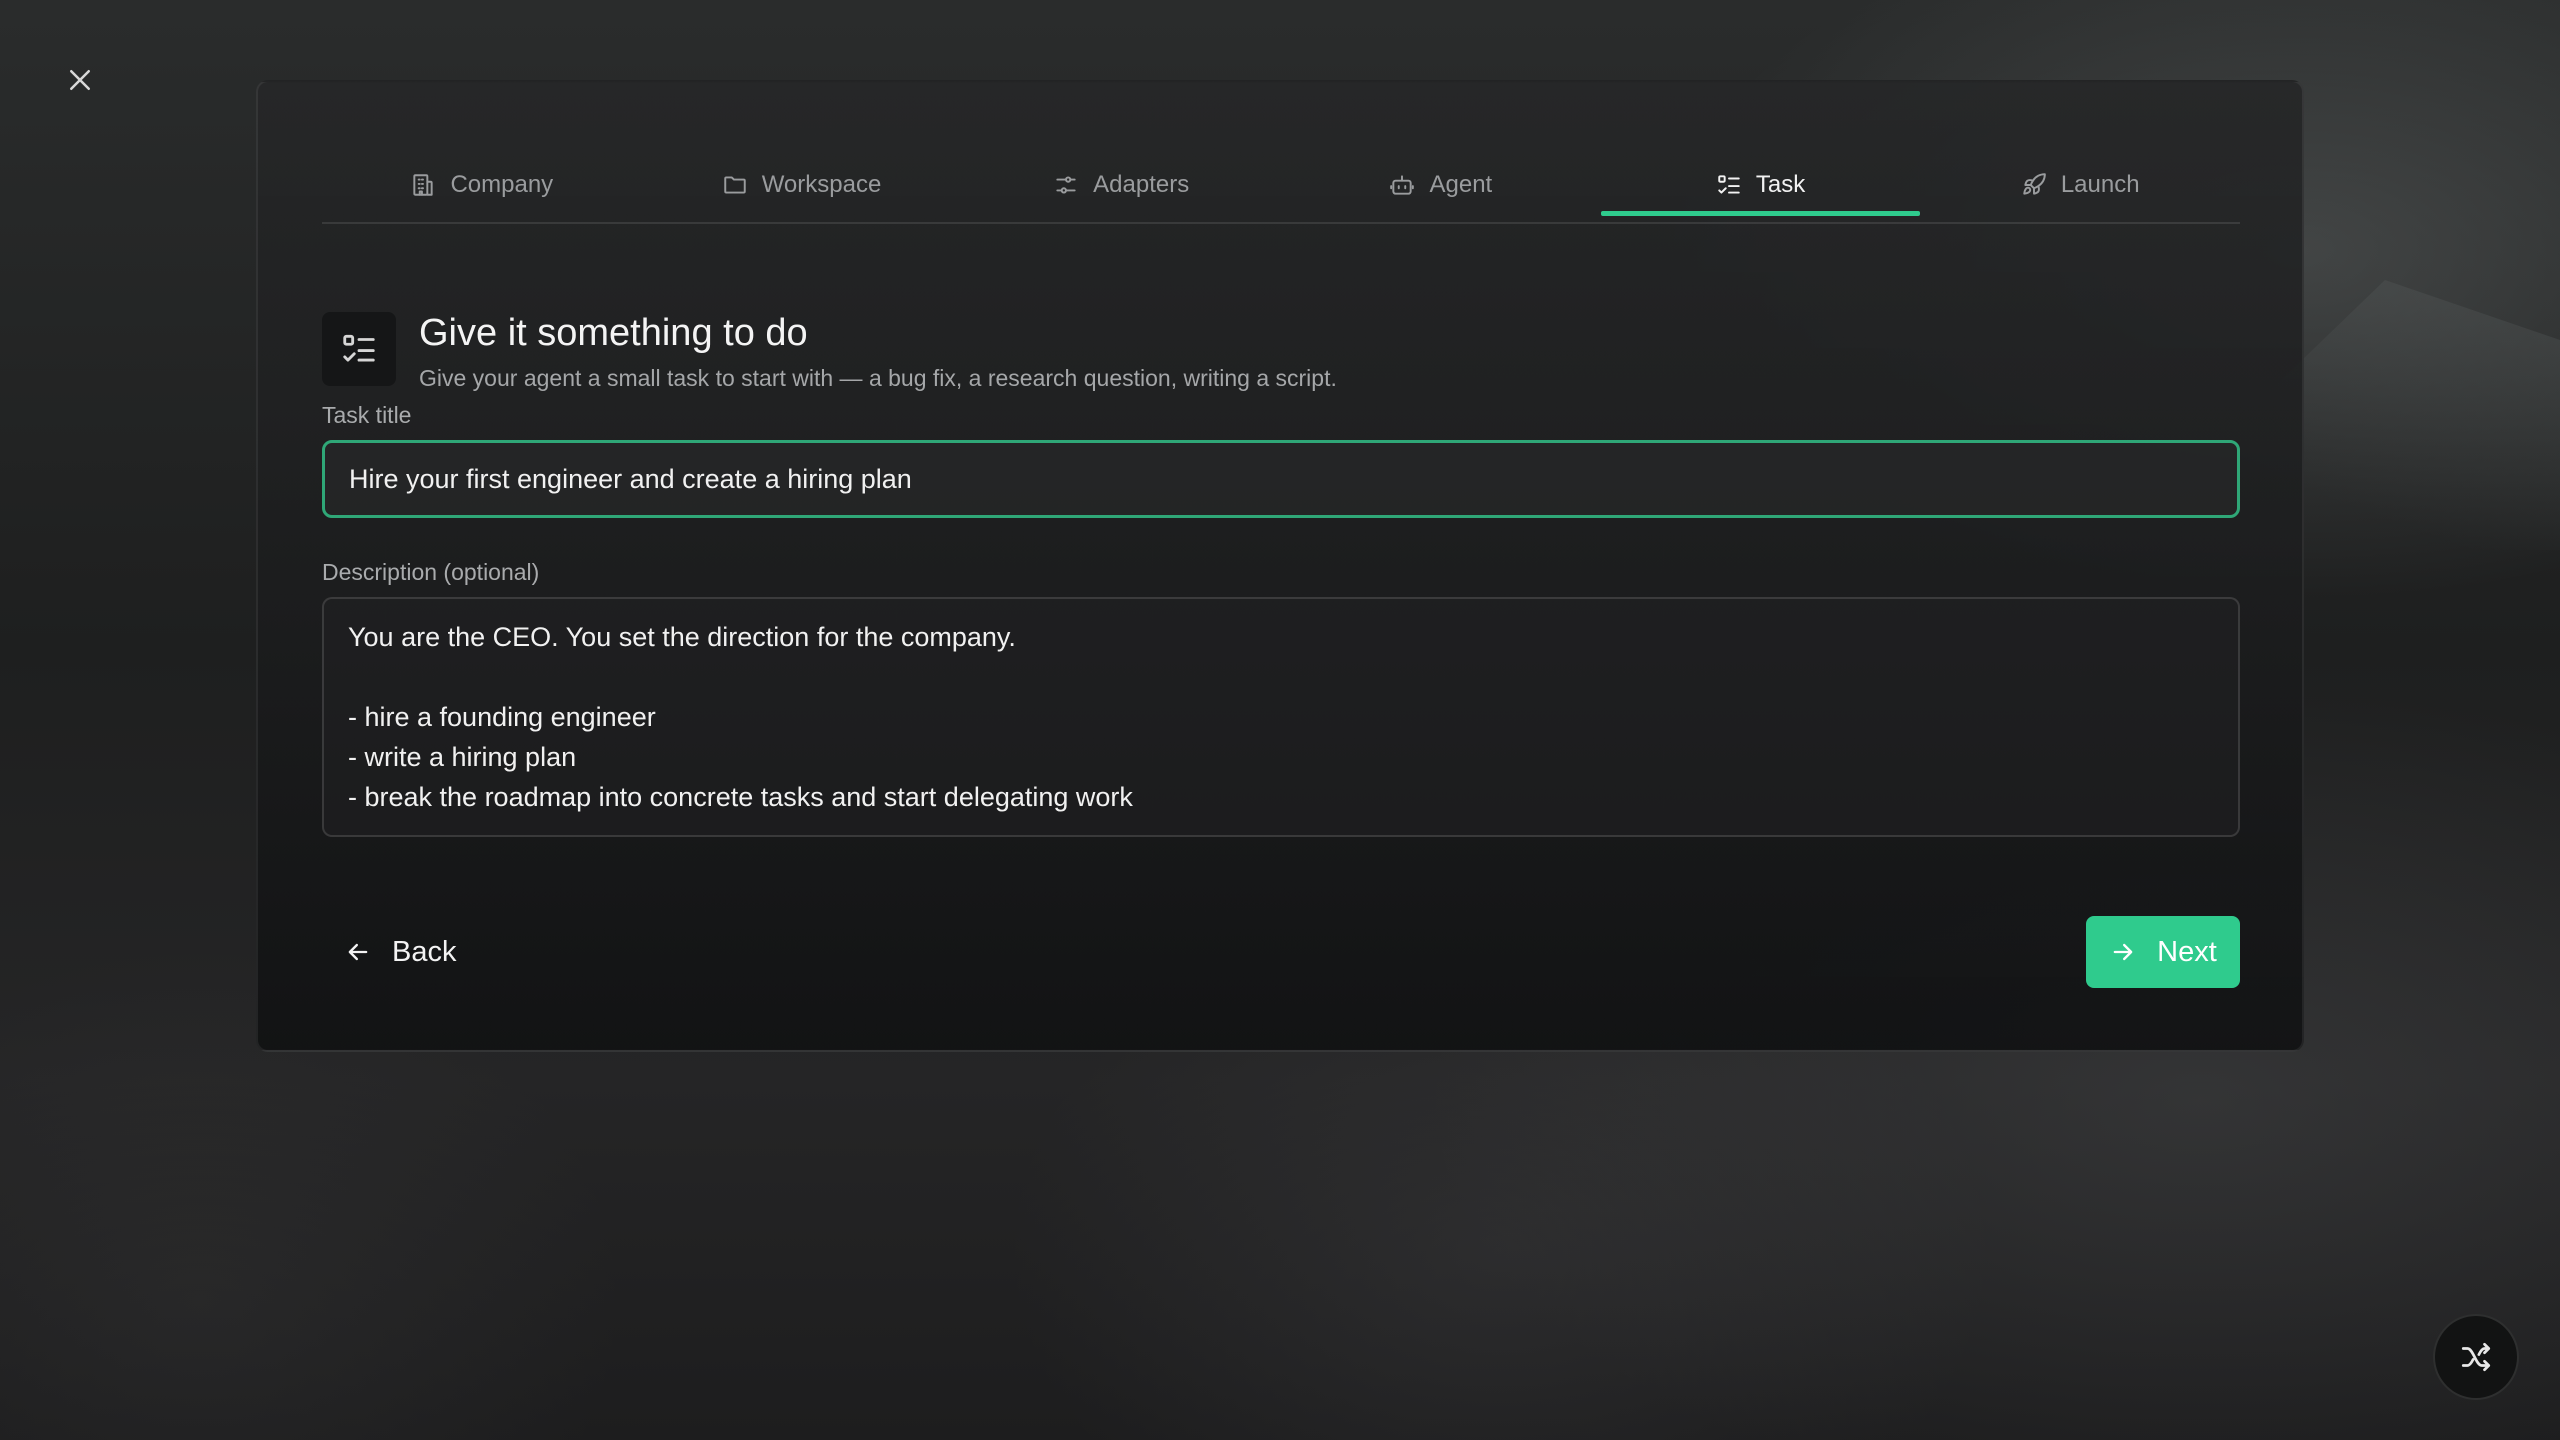 The height and width of the screenshot is (1440, 2560). Describe the element at coordinates (367, 415) in the screenshot. I see `task-title-label: Task title` at that location.